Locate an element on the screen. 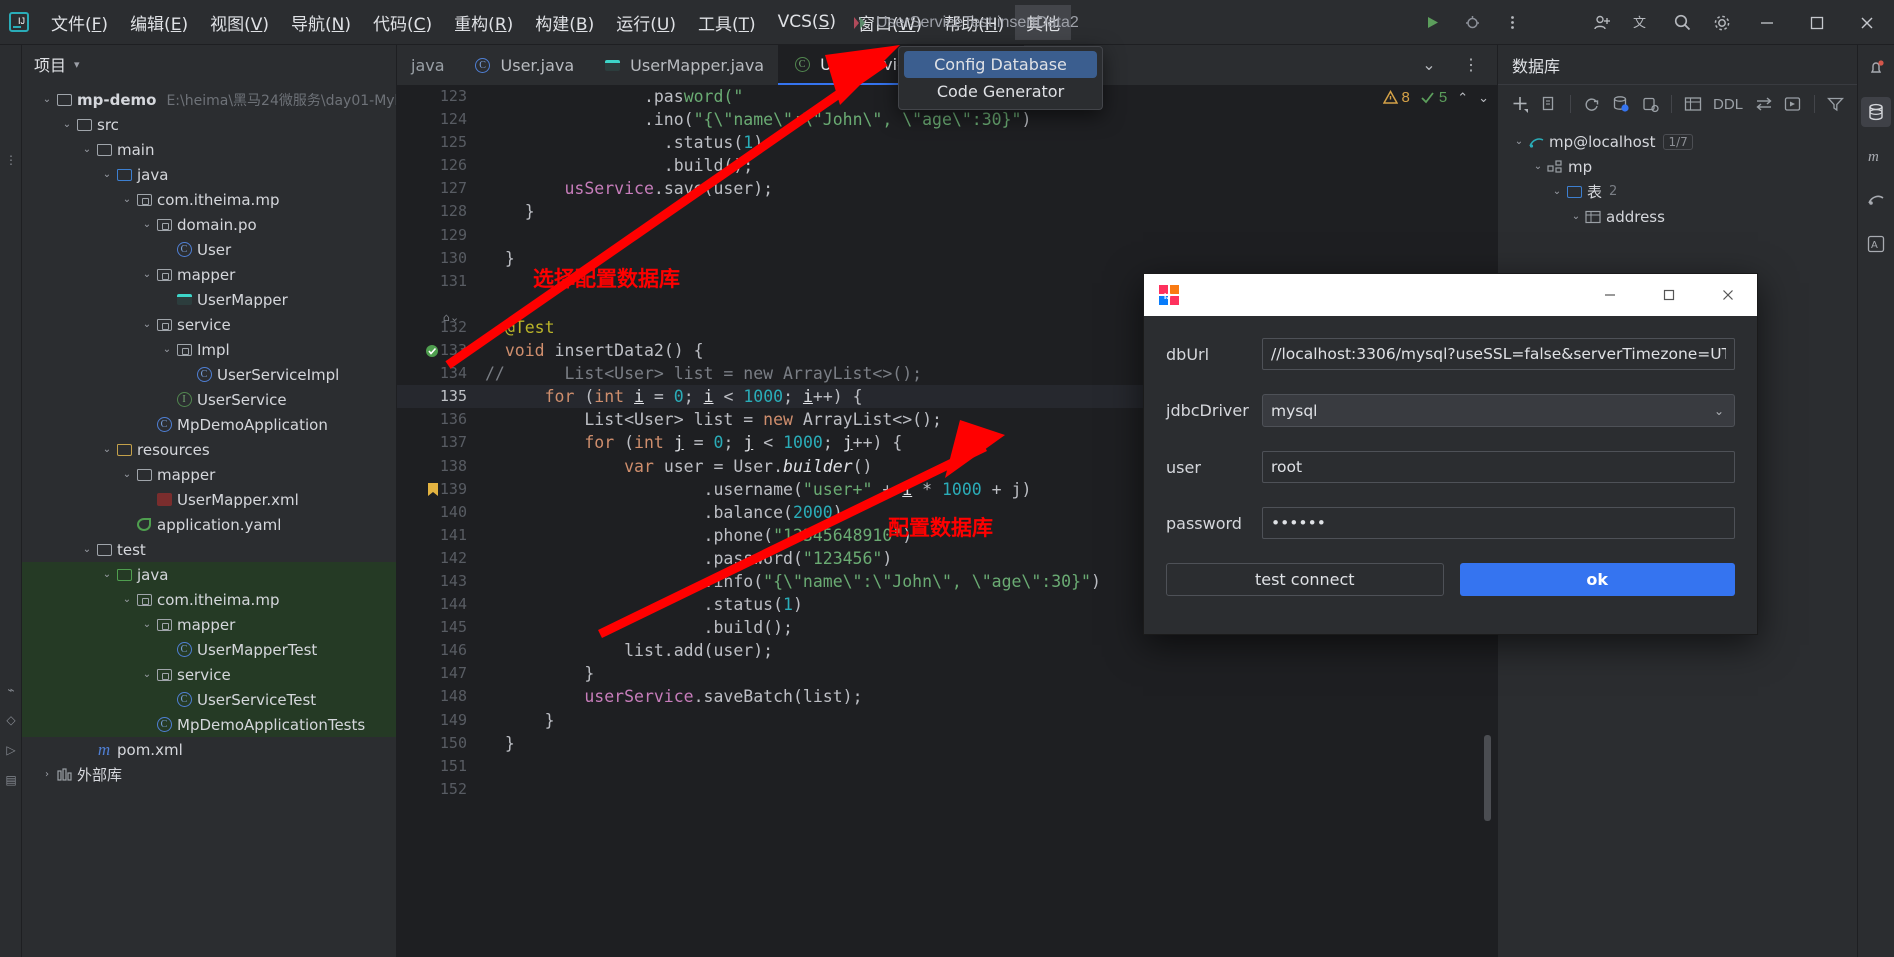  rail-structure-icon: ⌁ is located at coordinates (11, 690).